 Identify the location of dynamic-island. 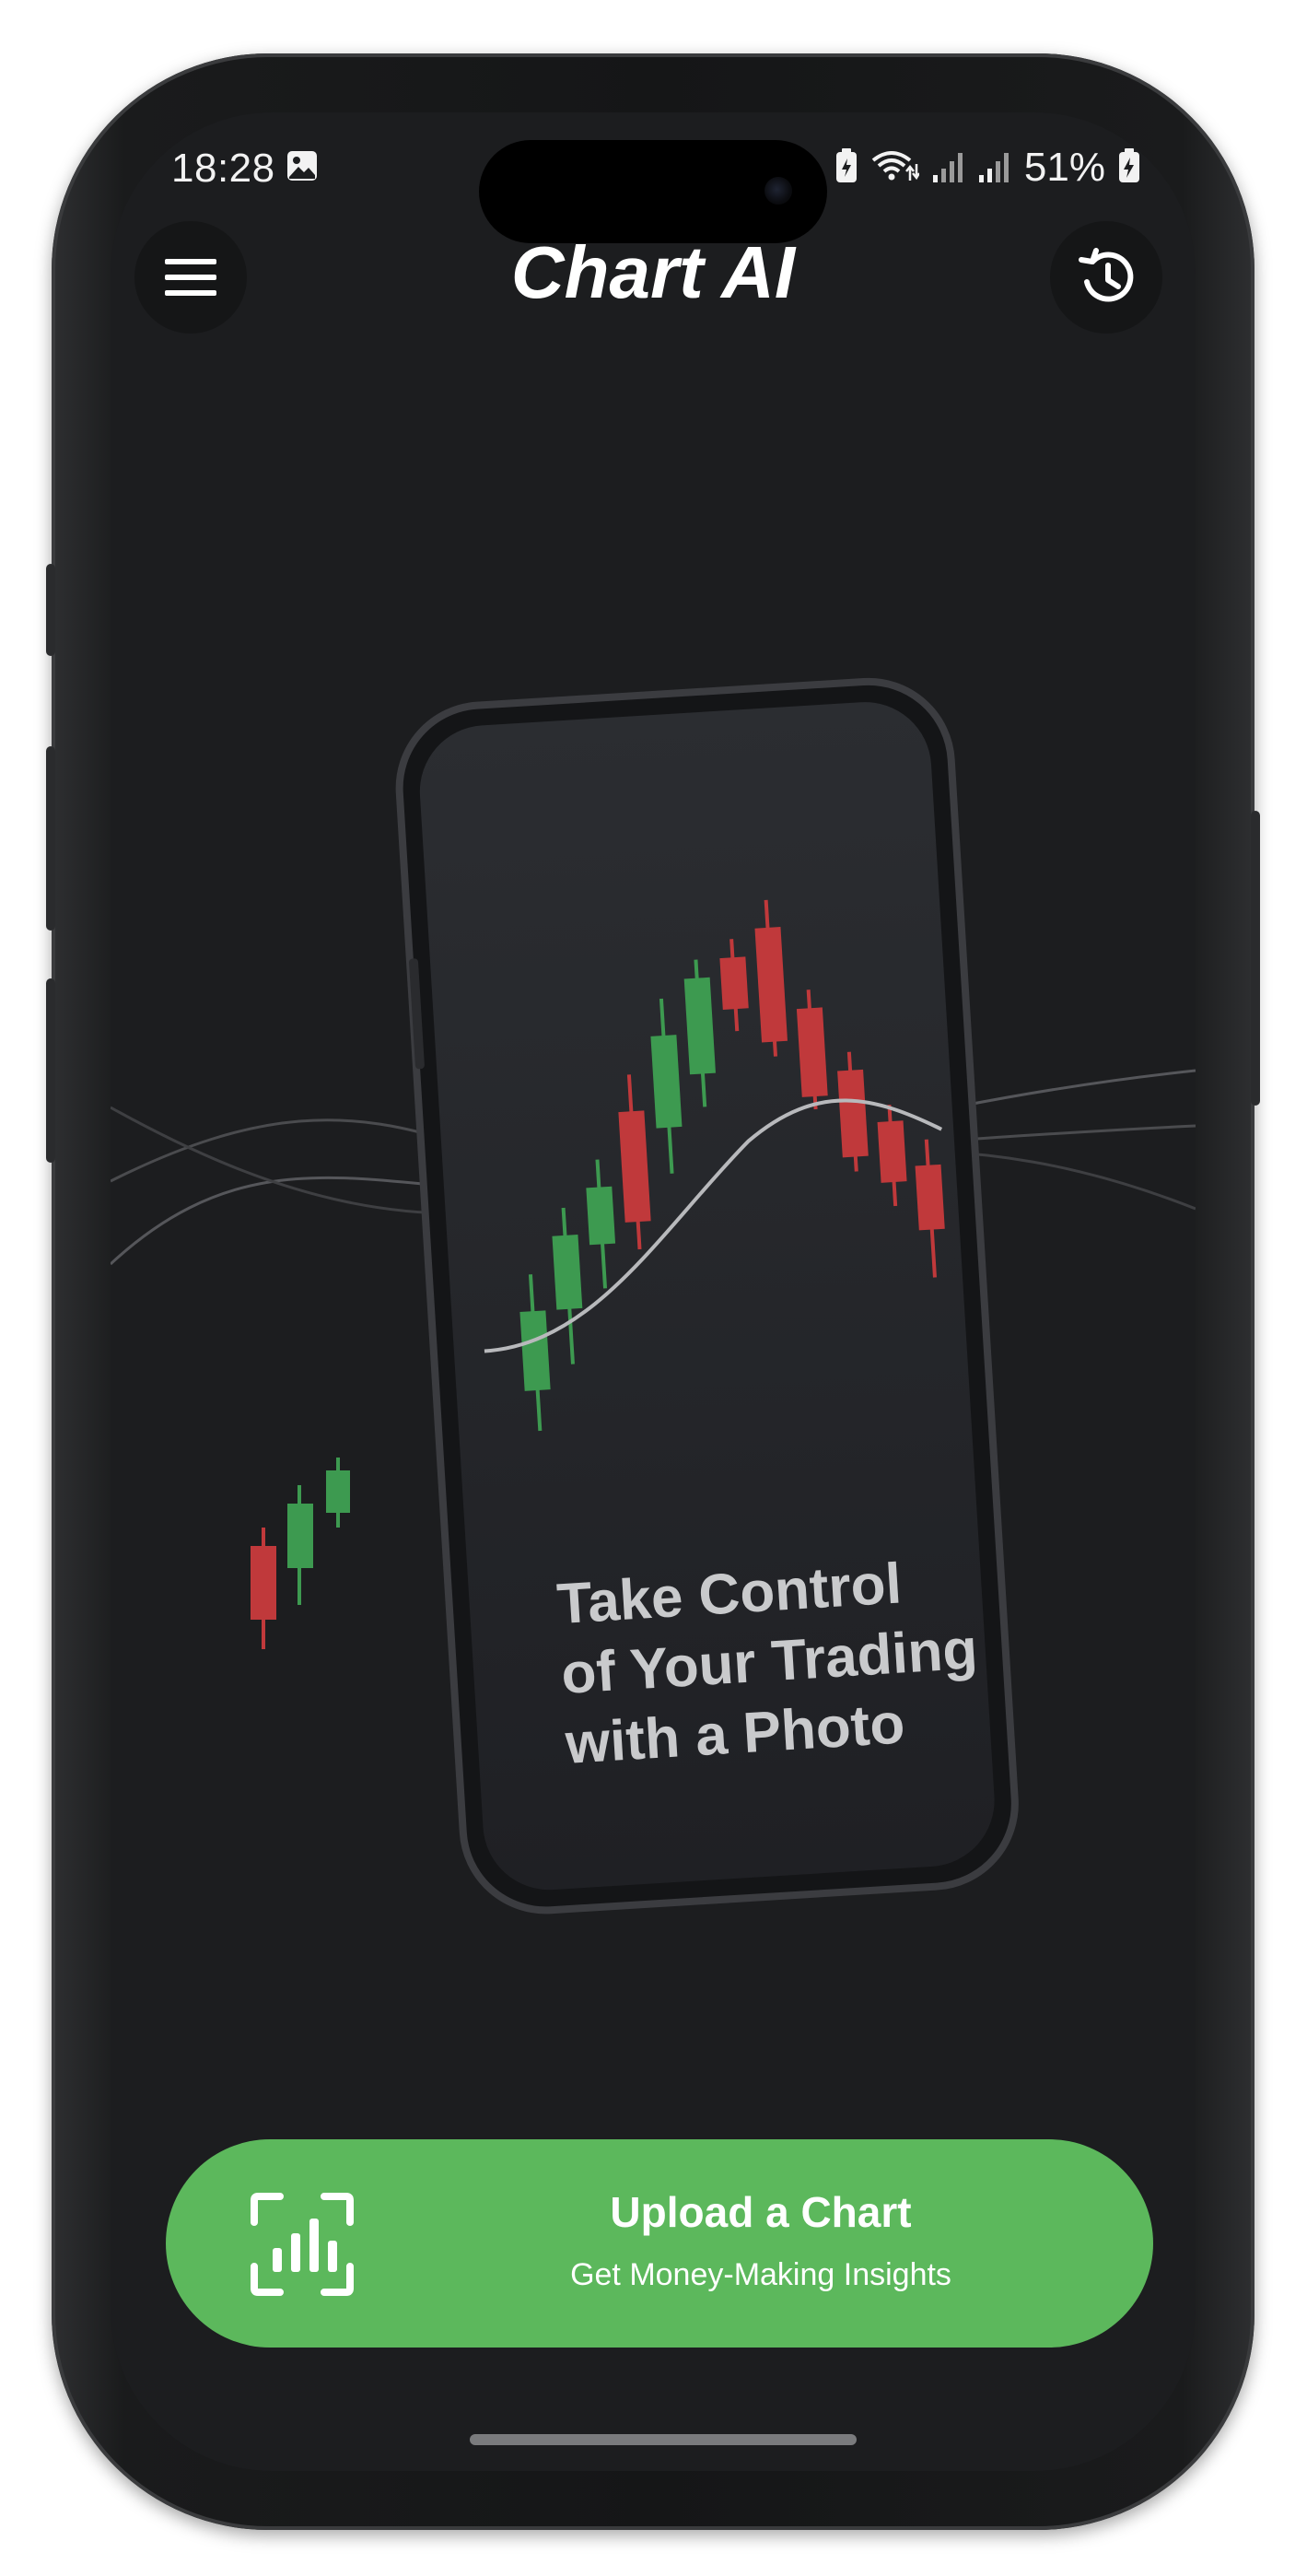
(653, 191).